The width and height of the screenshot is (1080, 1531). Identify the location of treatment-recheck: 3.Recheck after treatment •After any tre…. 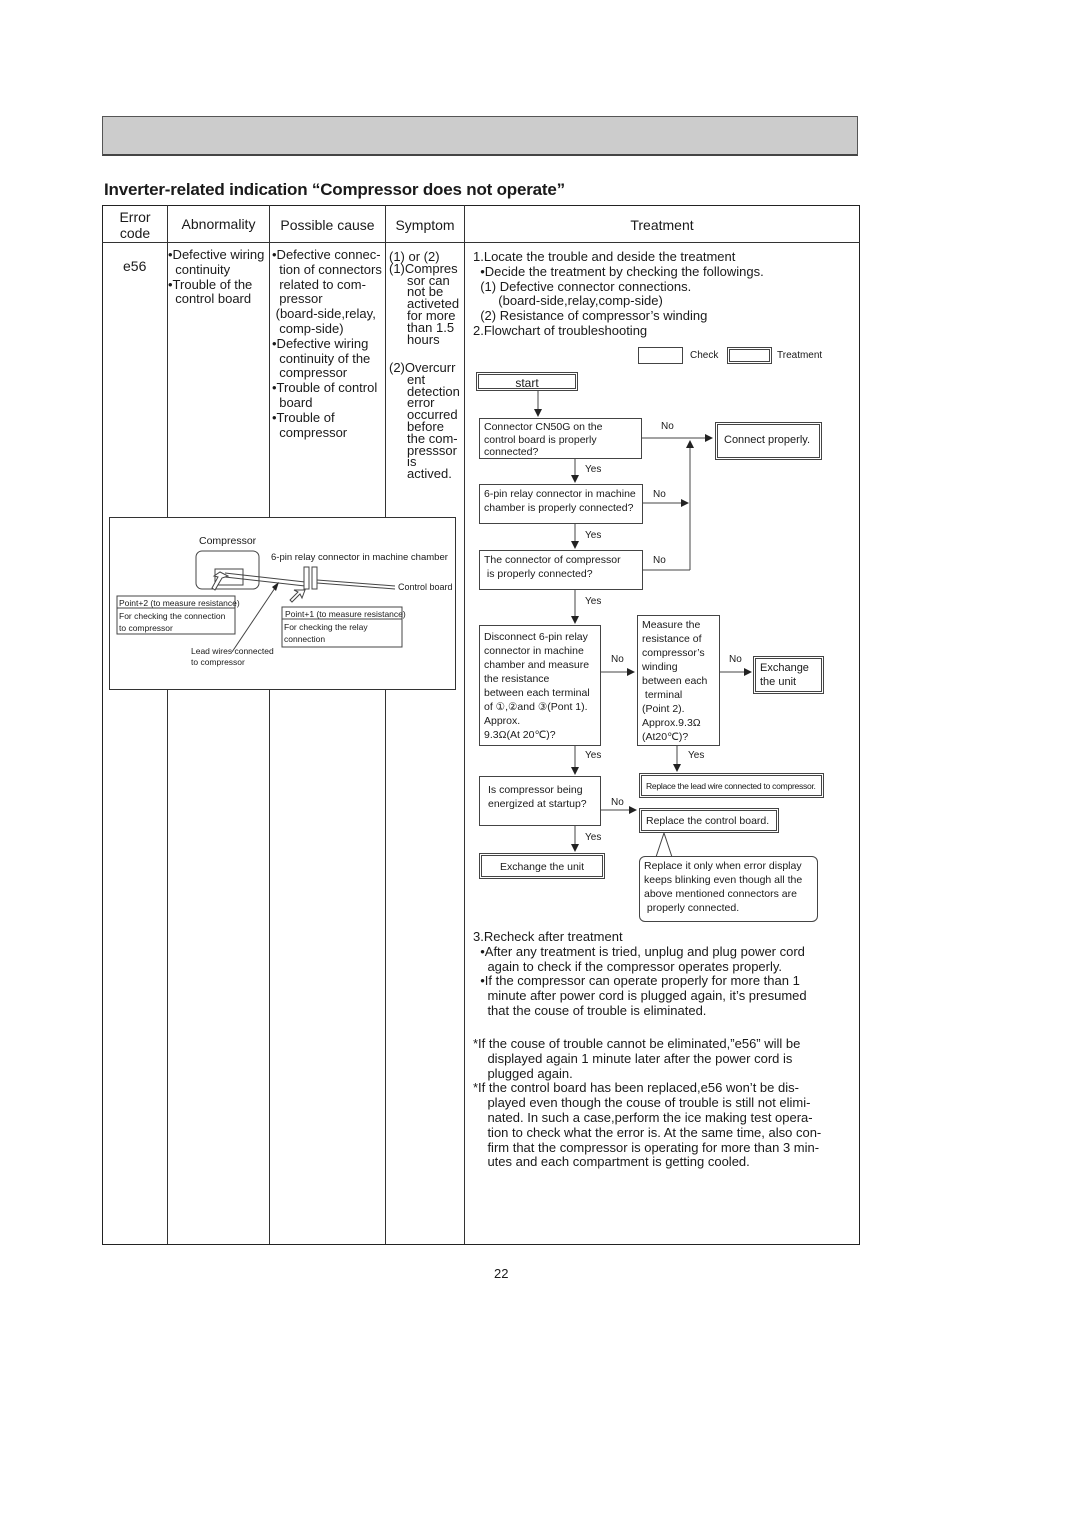
(640, 973).